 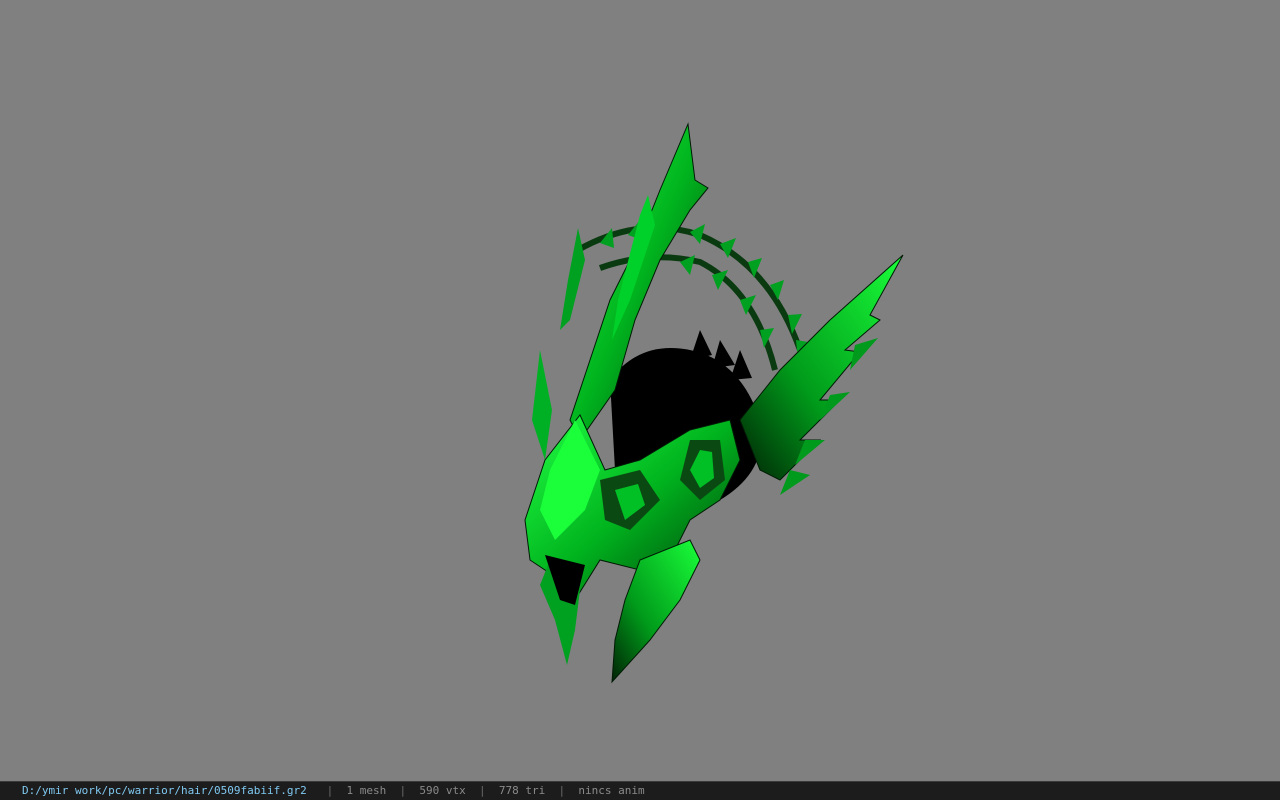 What do you see at coordinates (522, 790) in the screenshot?
I see `triangle-count-label: 778 tri` at bounding box center [522, 790].